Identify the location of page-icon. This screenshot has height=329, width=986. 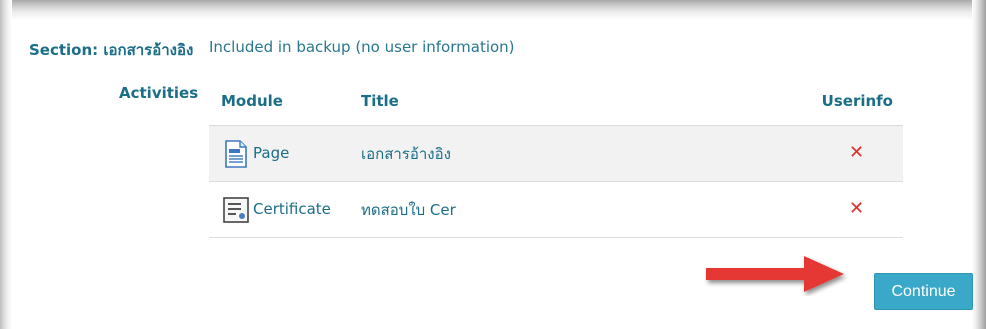
(236, 154).